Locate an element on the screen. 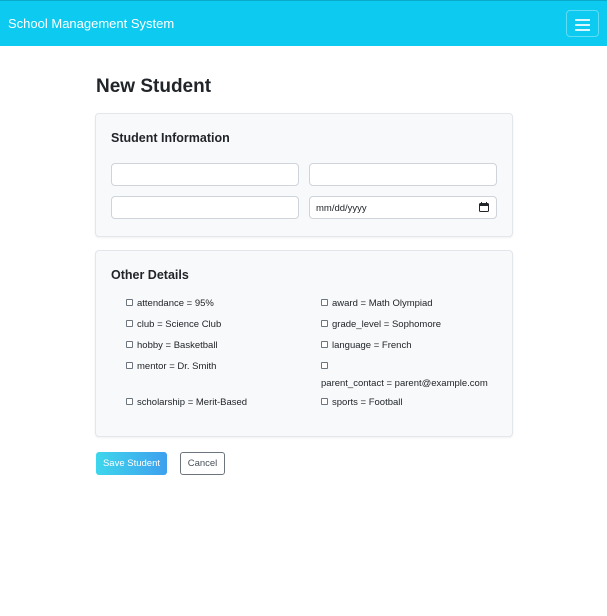 This screenshot has width=607, height=616. detail-item-label: scholarship = Merit-Based is located at coordinates (192, 402).